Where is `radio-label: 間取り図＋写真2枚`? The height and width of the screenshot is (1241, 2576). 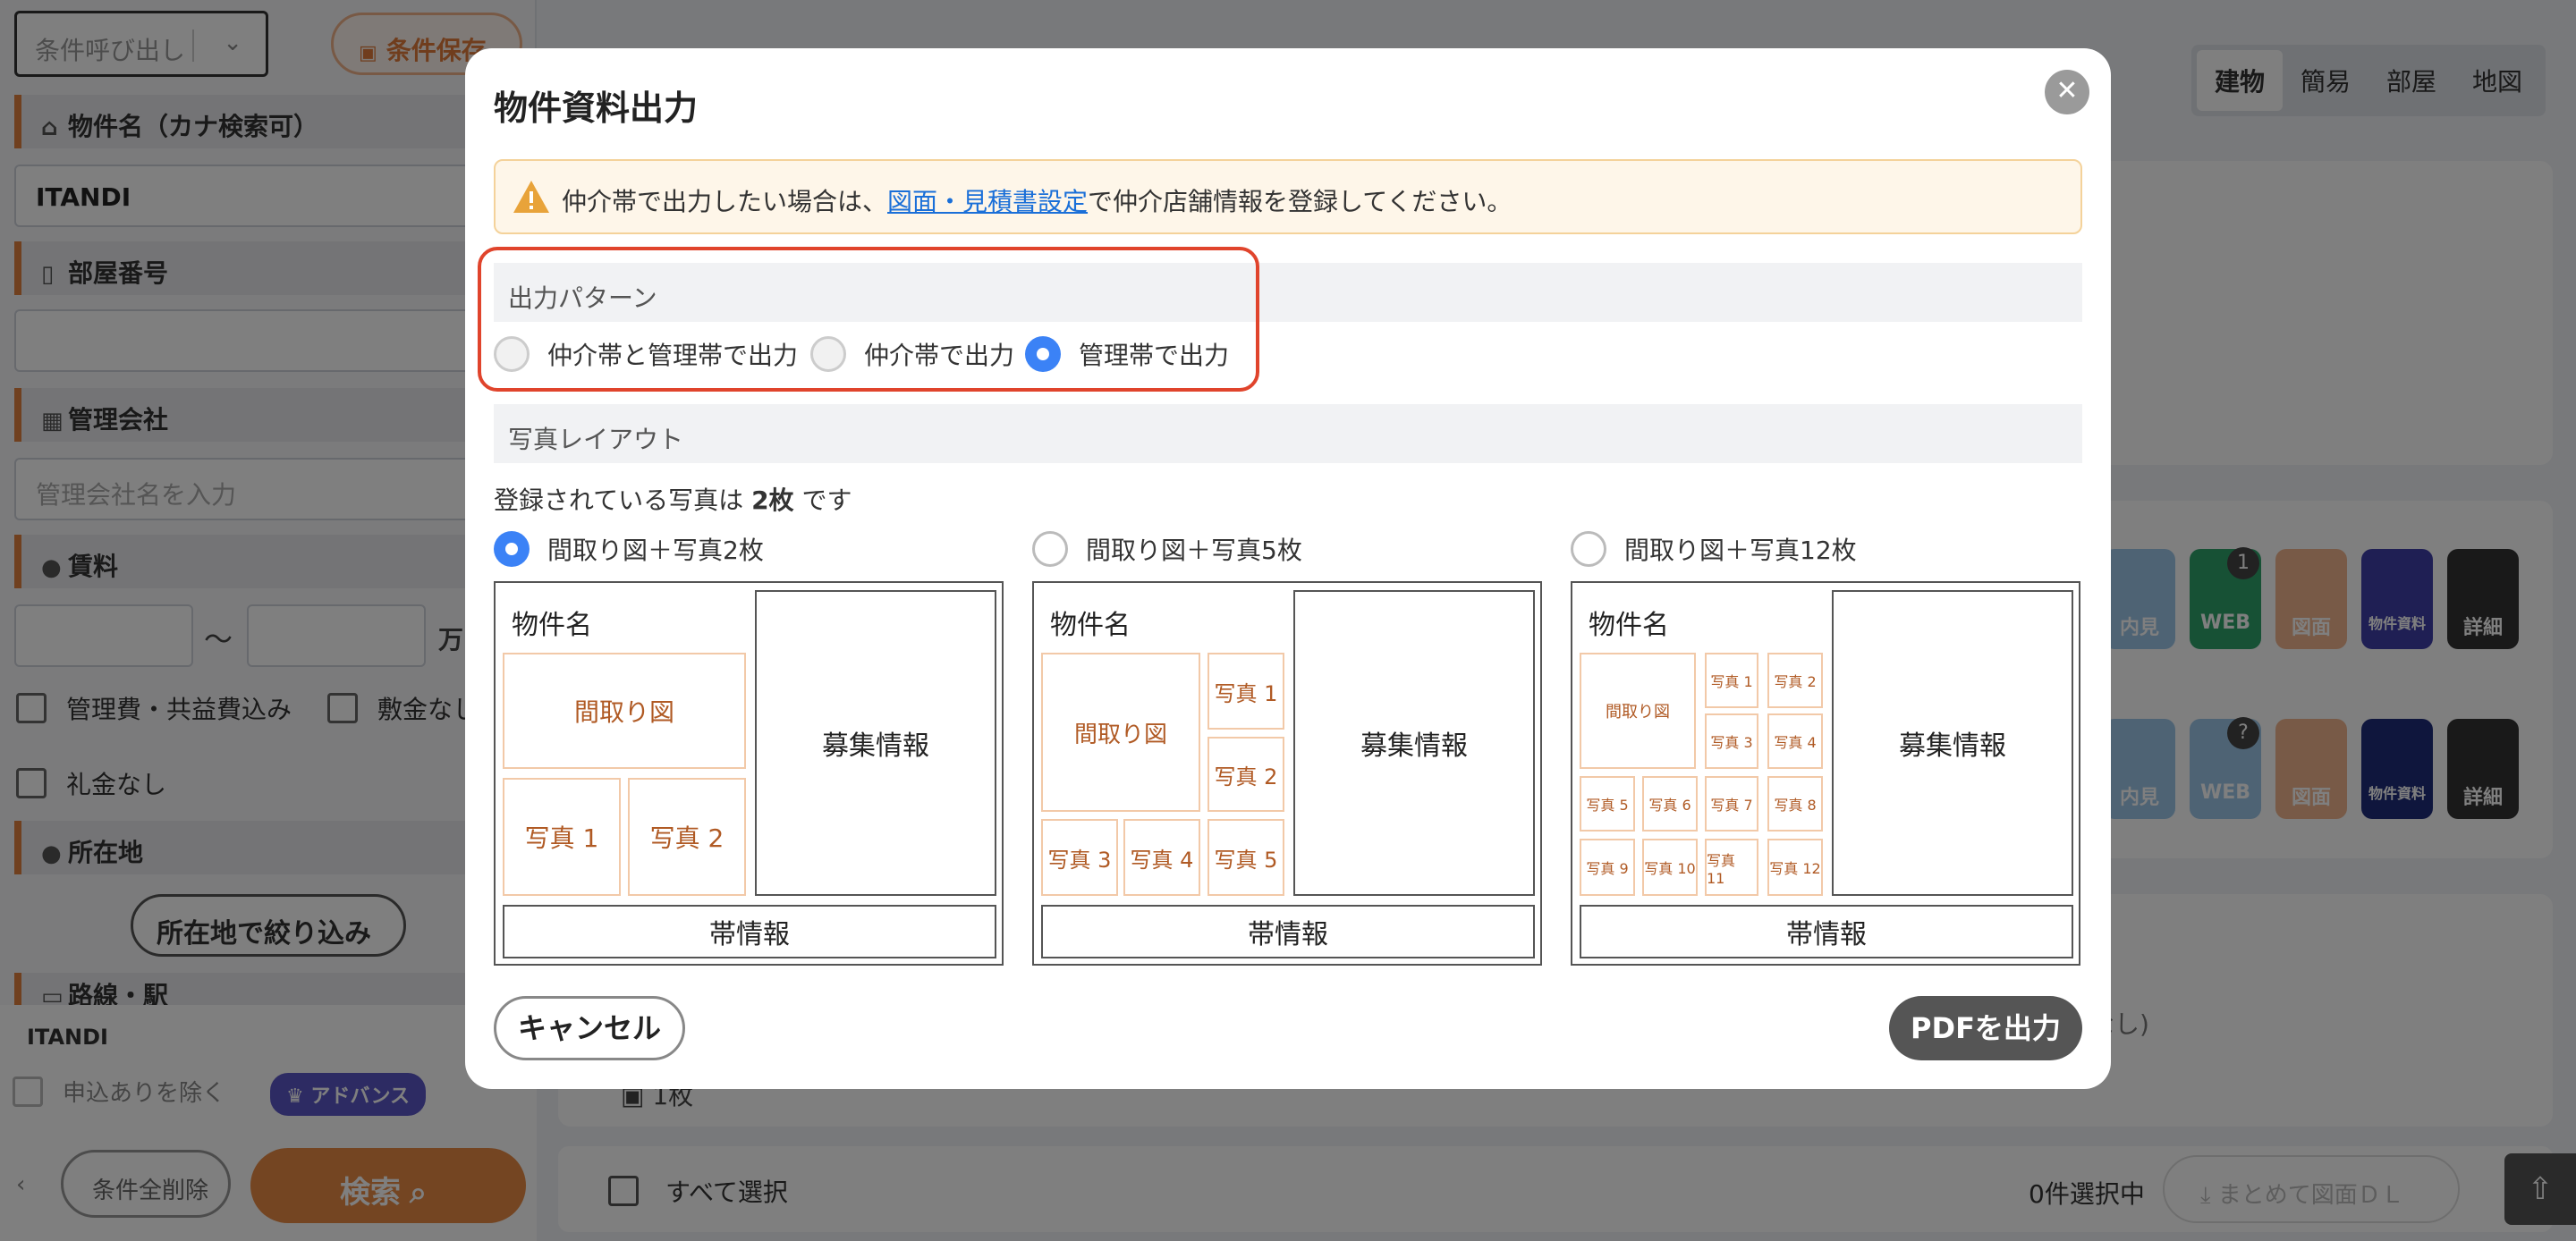
radio-label: 間取り図＋写真2枚 is located at coordinates (655, 550).